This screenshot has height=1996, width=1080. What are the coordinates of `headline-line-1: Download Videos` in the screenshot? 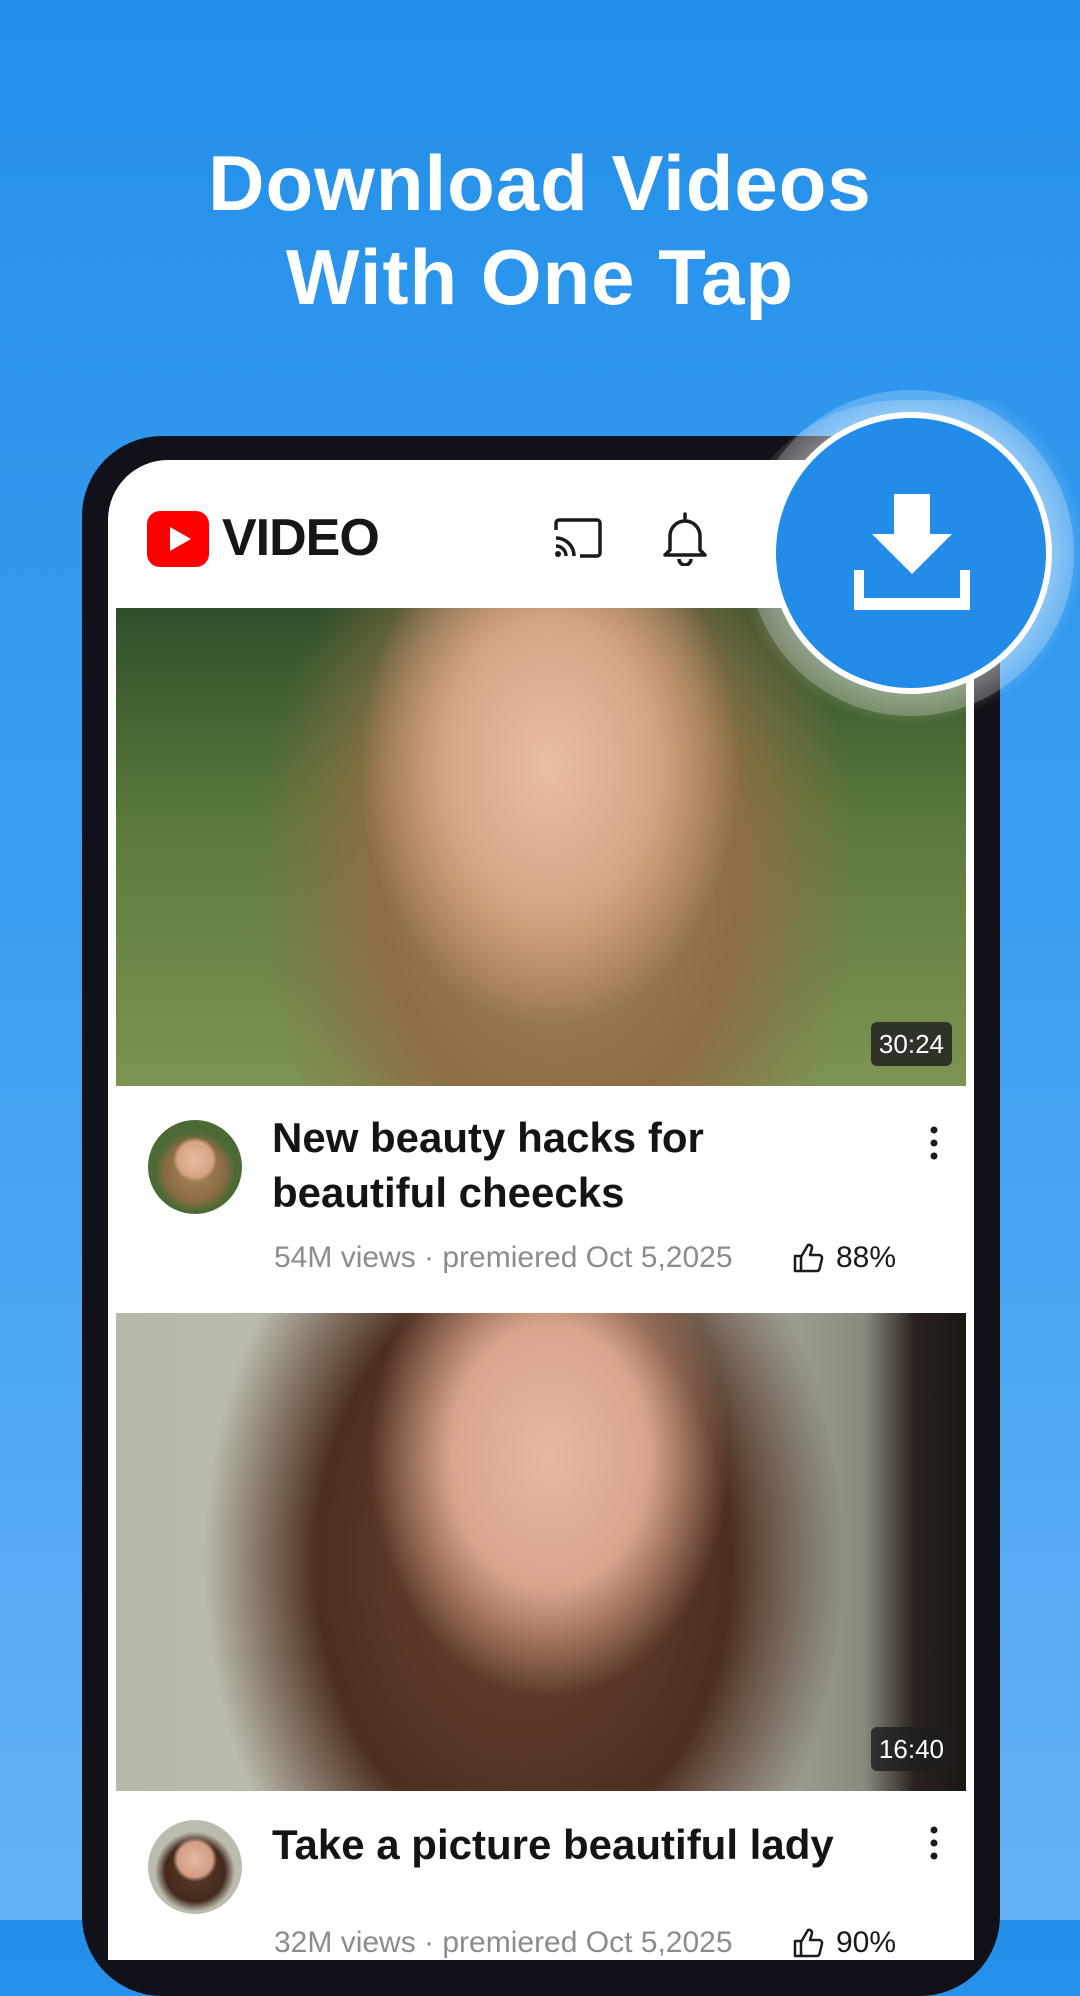 It's located at (540, 183).